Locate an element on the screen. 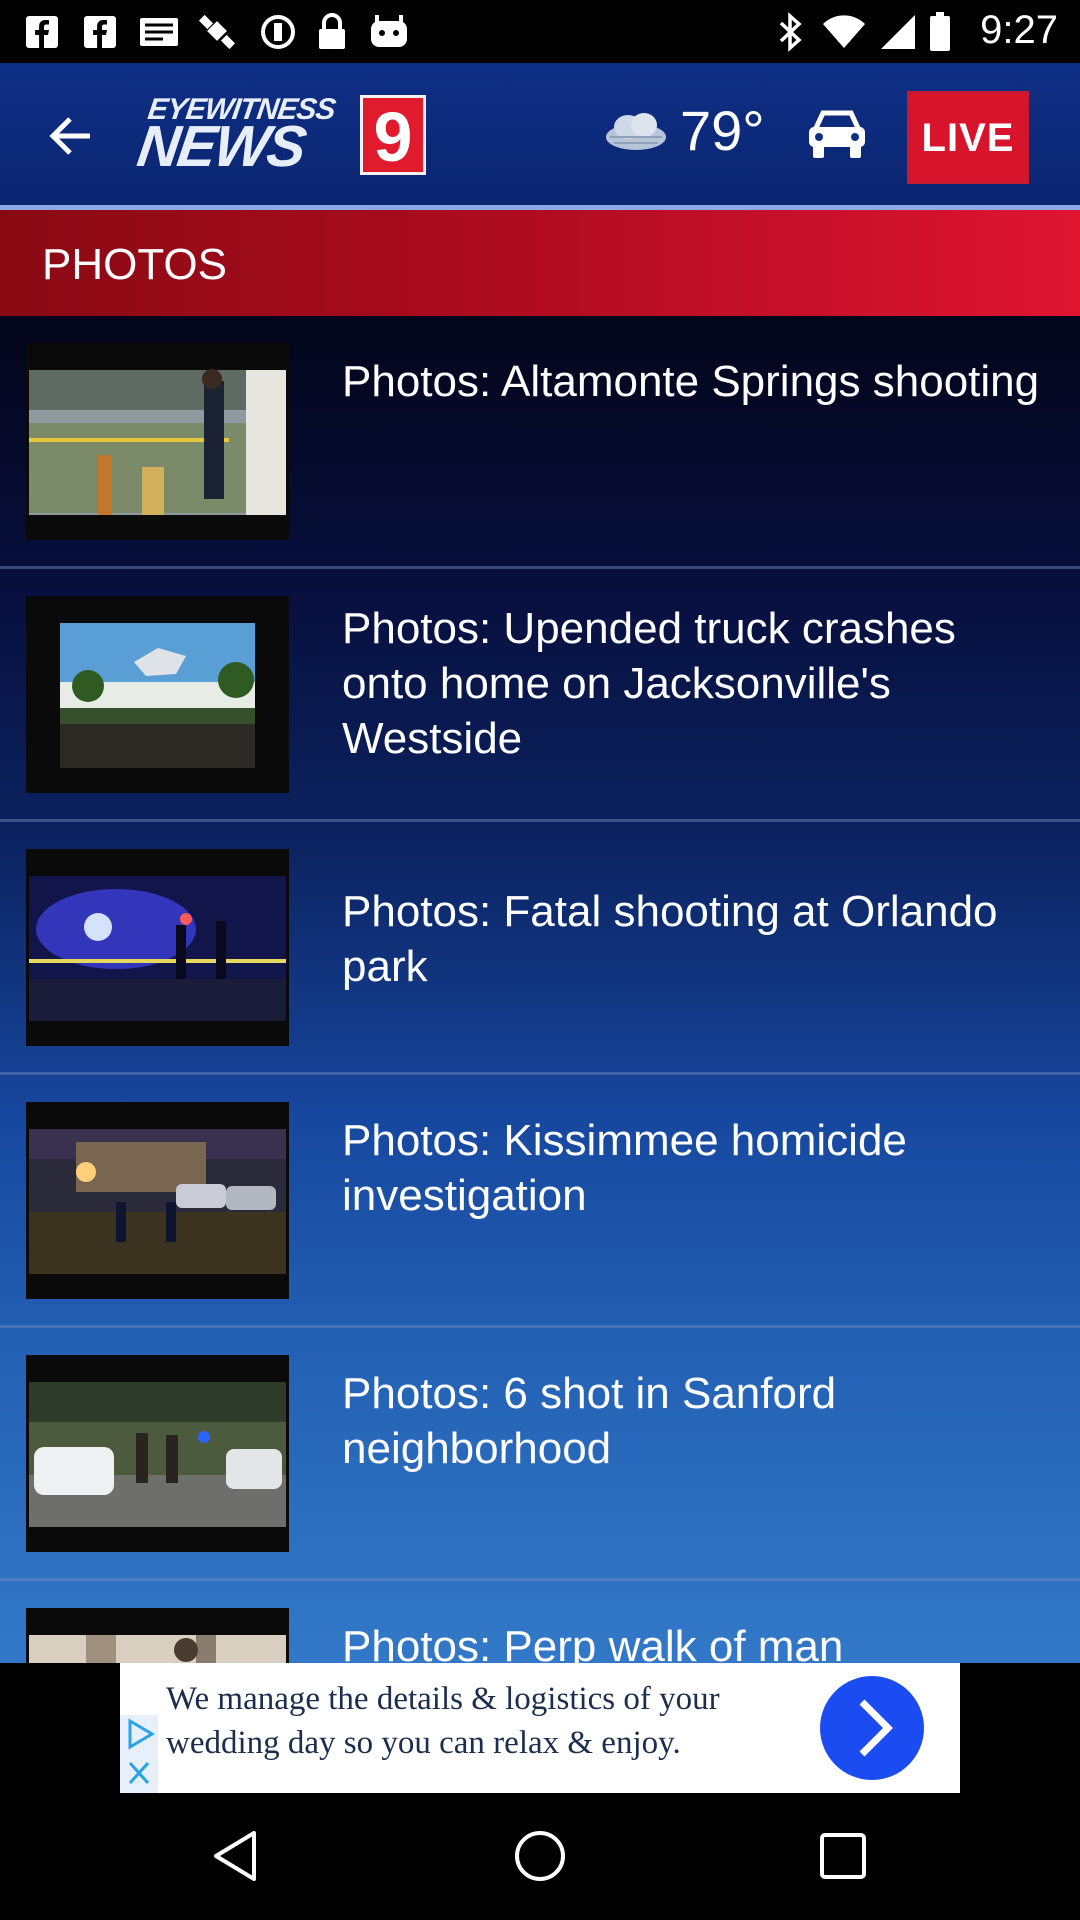 The image size is (1080, 1920). do-not-disturb-icon is located at coordinates (278, 32).